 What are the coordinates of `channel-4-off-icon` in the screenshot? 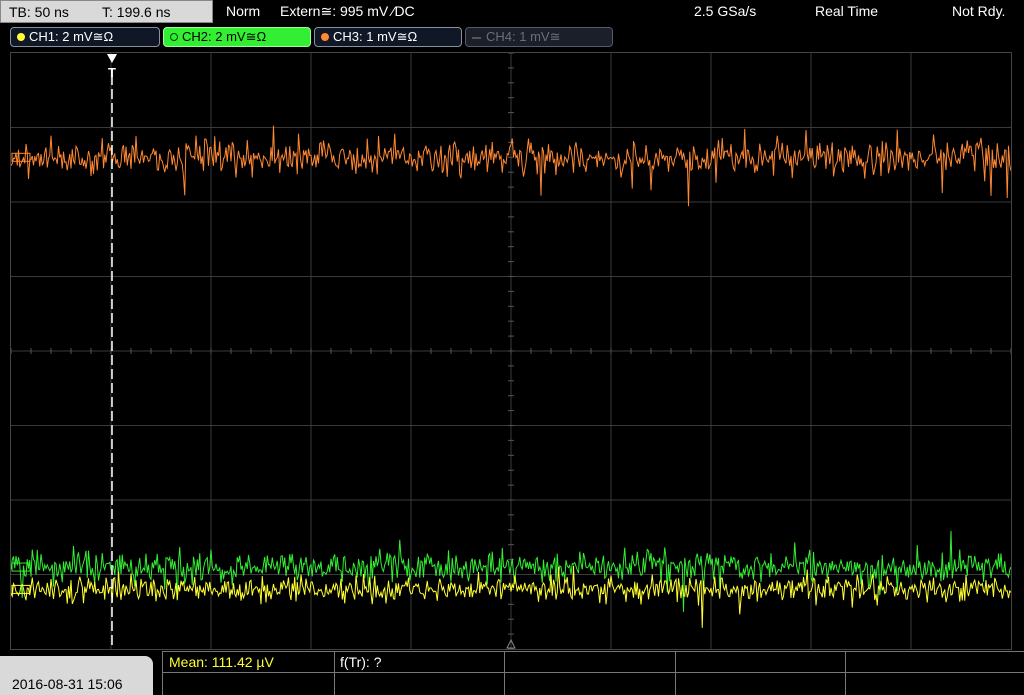 It's located at (476, 37).